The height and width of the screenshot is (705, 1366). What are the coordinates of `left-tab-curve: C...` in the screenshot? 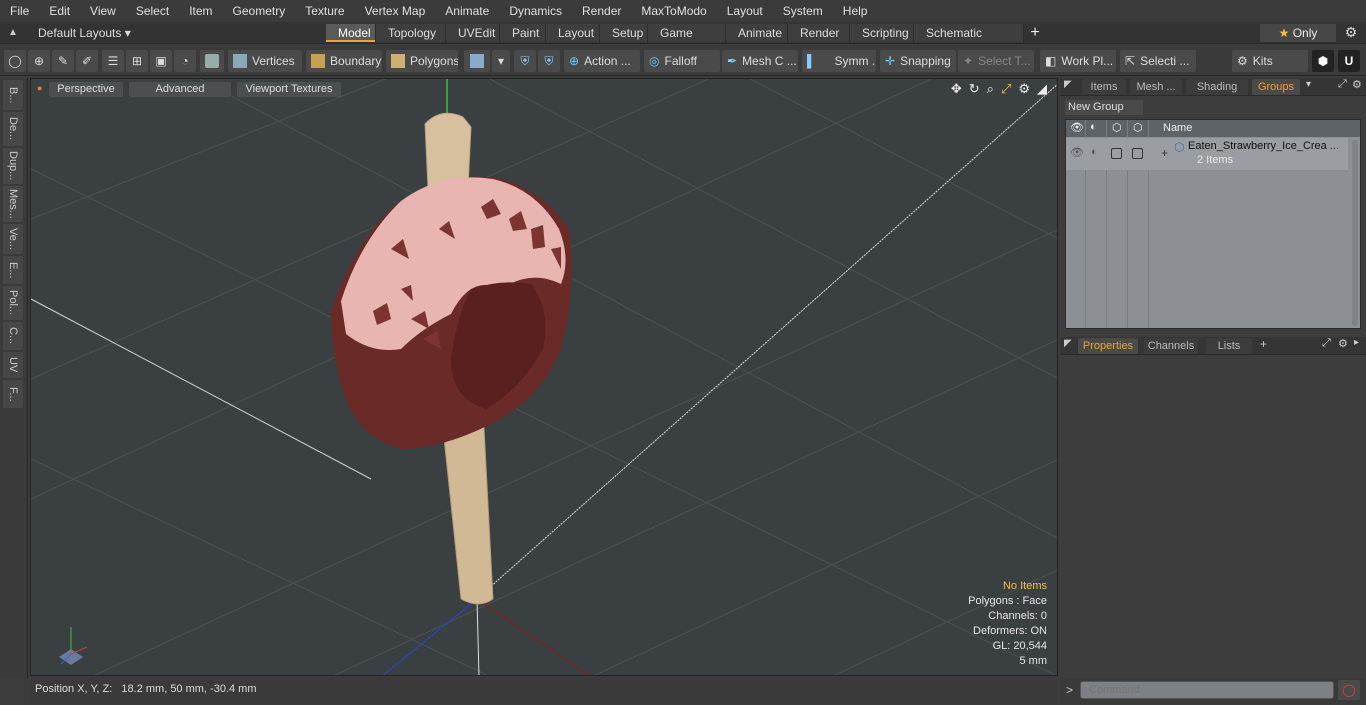 It's located at (13, 336).